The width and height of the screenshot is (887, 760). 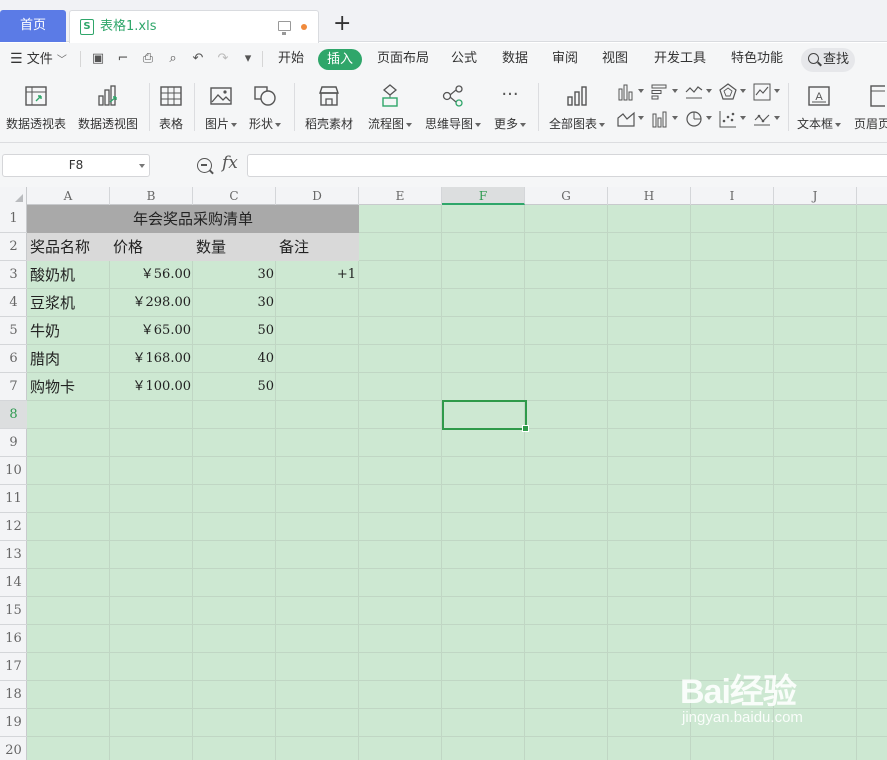 What do you see at coordinates (615, 59) in the screenshot?
I see `menu-view: 视图` at bounding box center [615, 59].